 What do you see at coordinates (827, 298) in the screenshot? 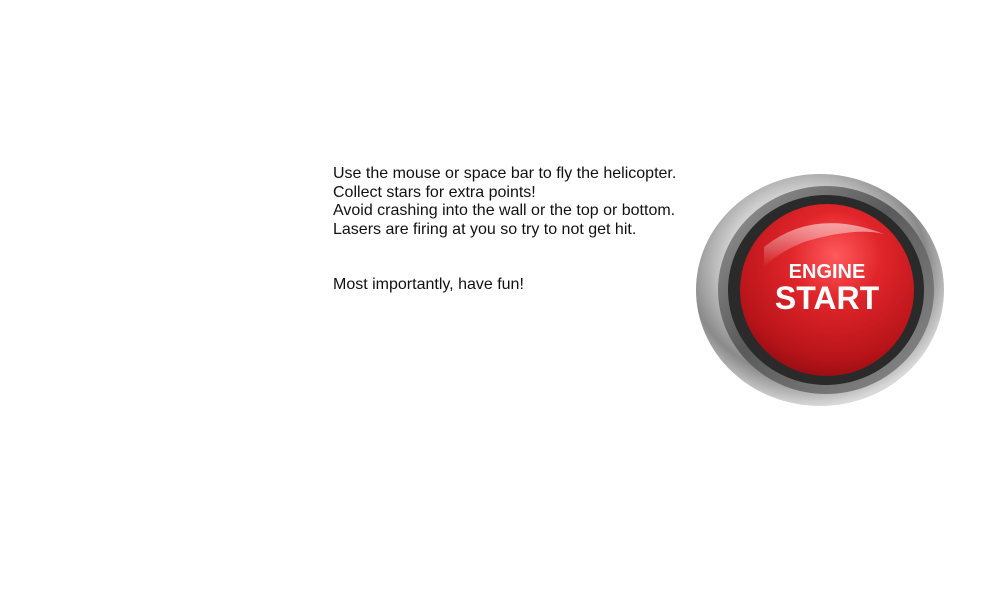
I see `button-label-start: START` at bounding box center [827, 298].